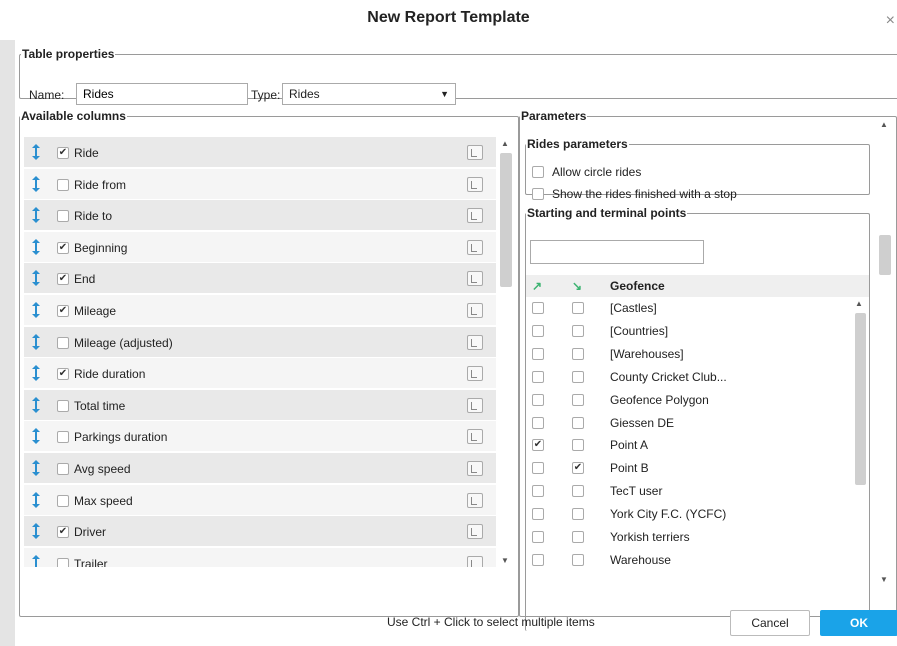  Describe the element at coordinates (538, 445) in the screenshot. I see `start-point-checkbox: ✔` at that location.